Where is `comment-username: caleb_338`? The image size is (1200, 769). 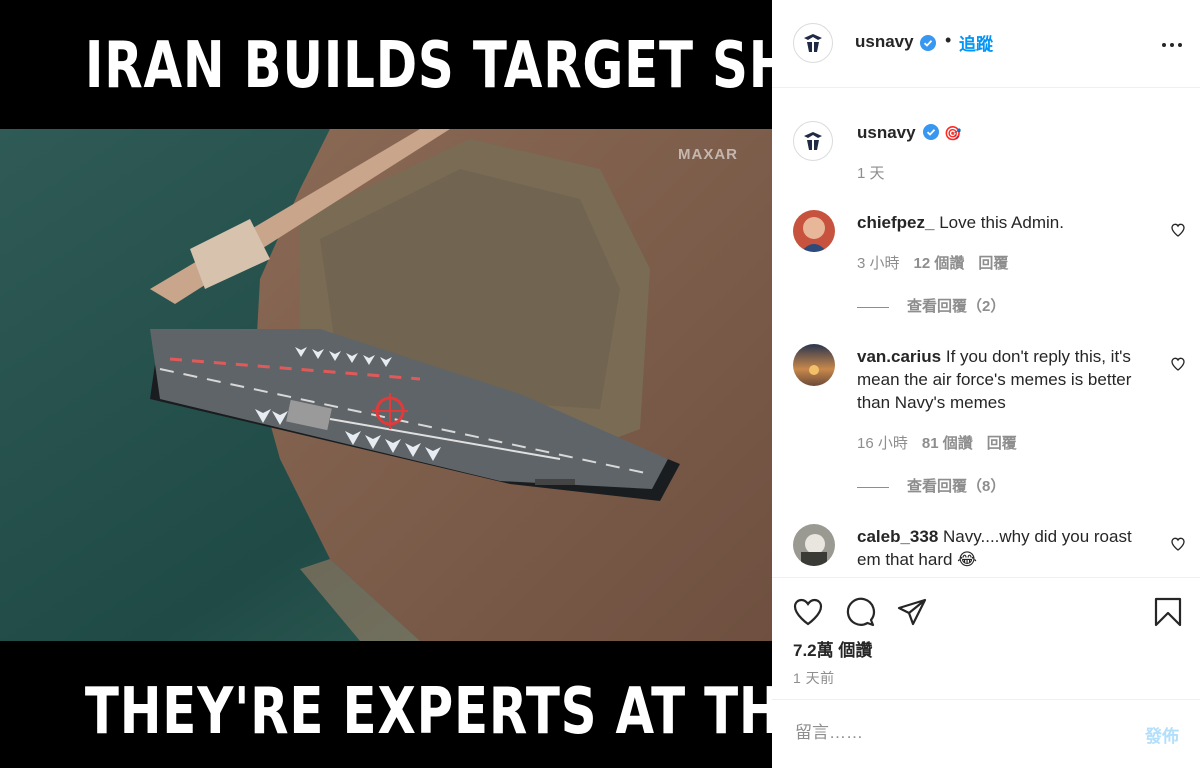 comment-username: caleb_338 is located at coordinates (897, 536).